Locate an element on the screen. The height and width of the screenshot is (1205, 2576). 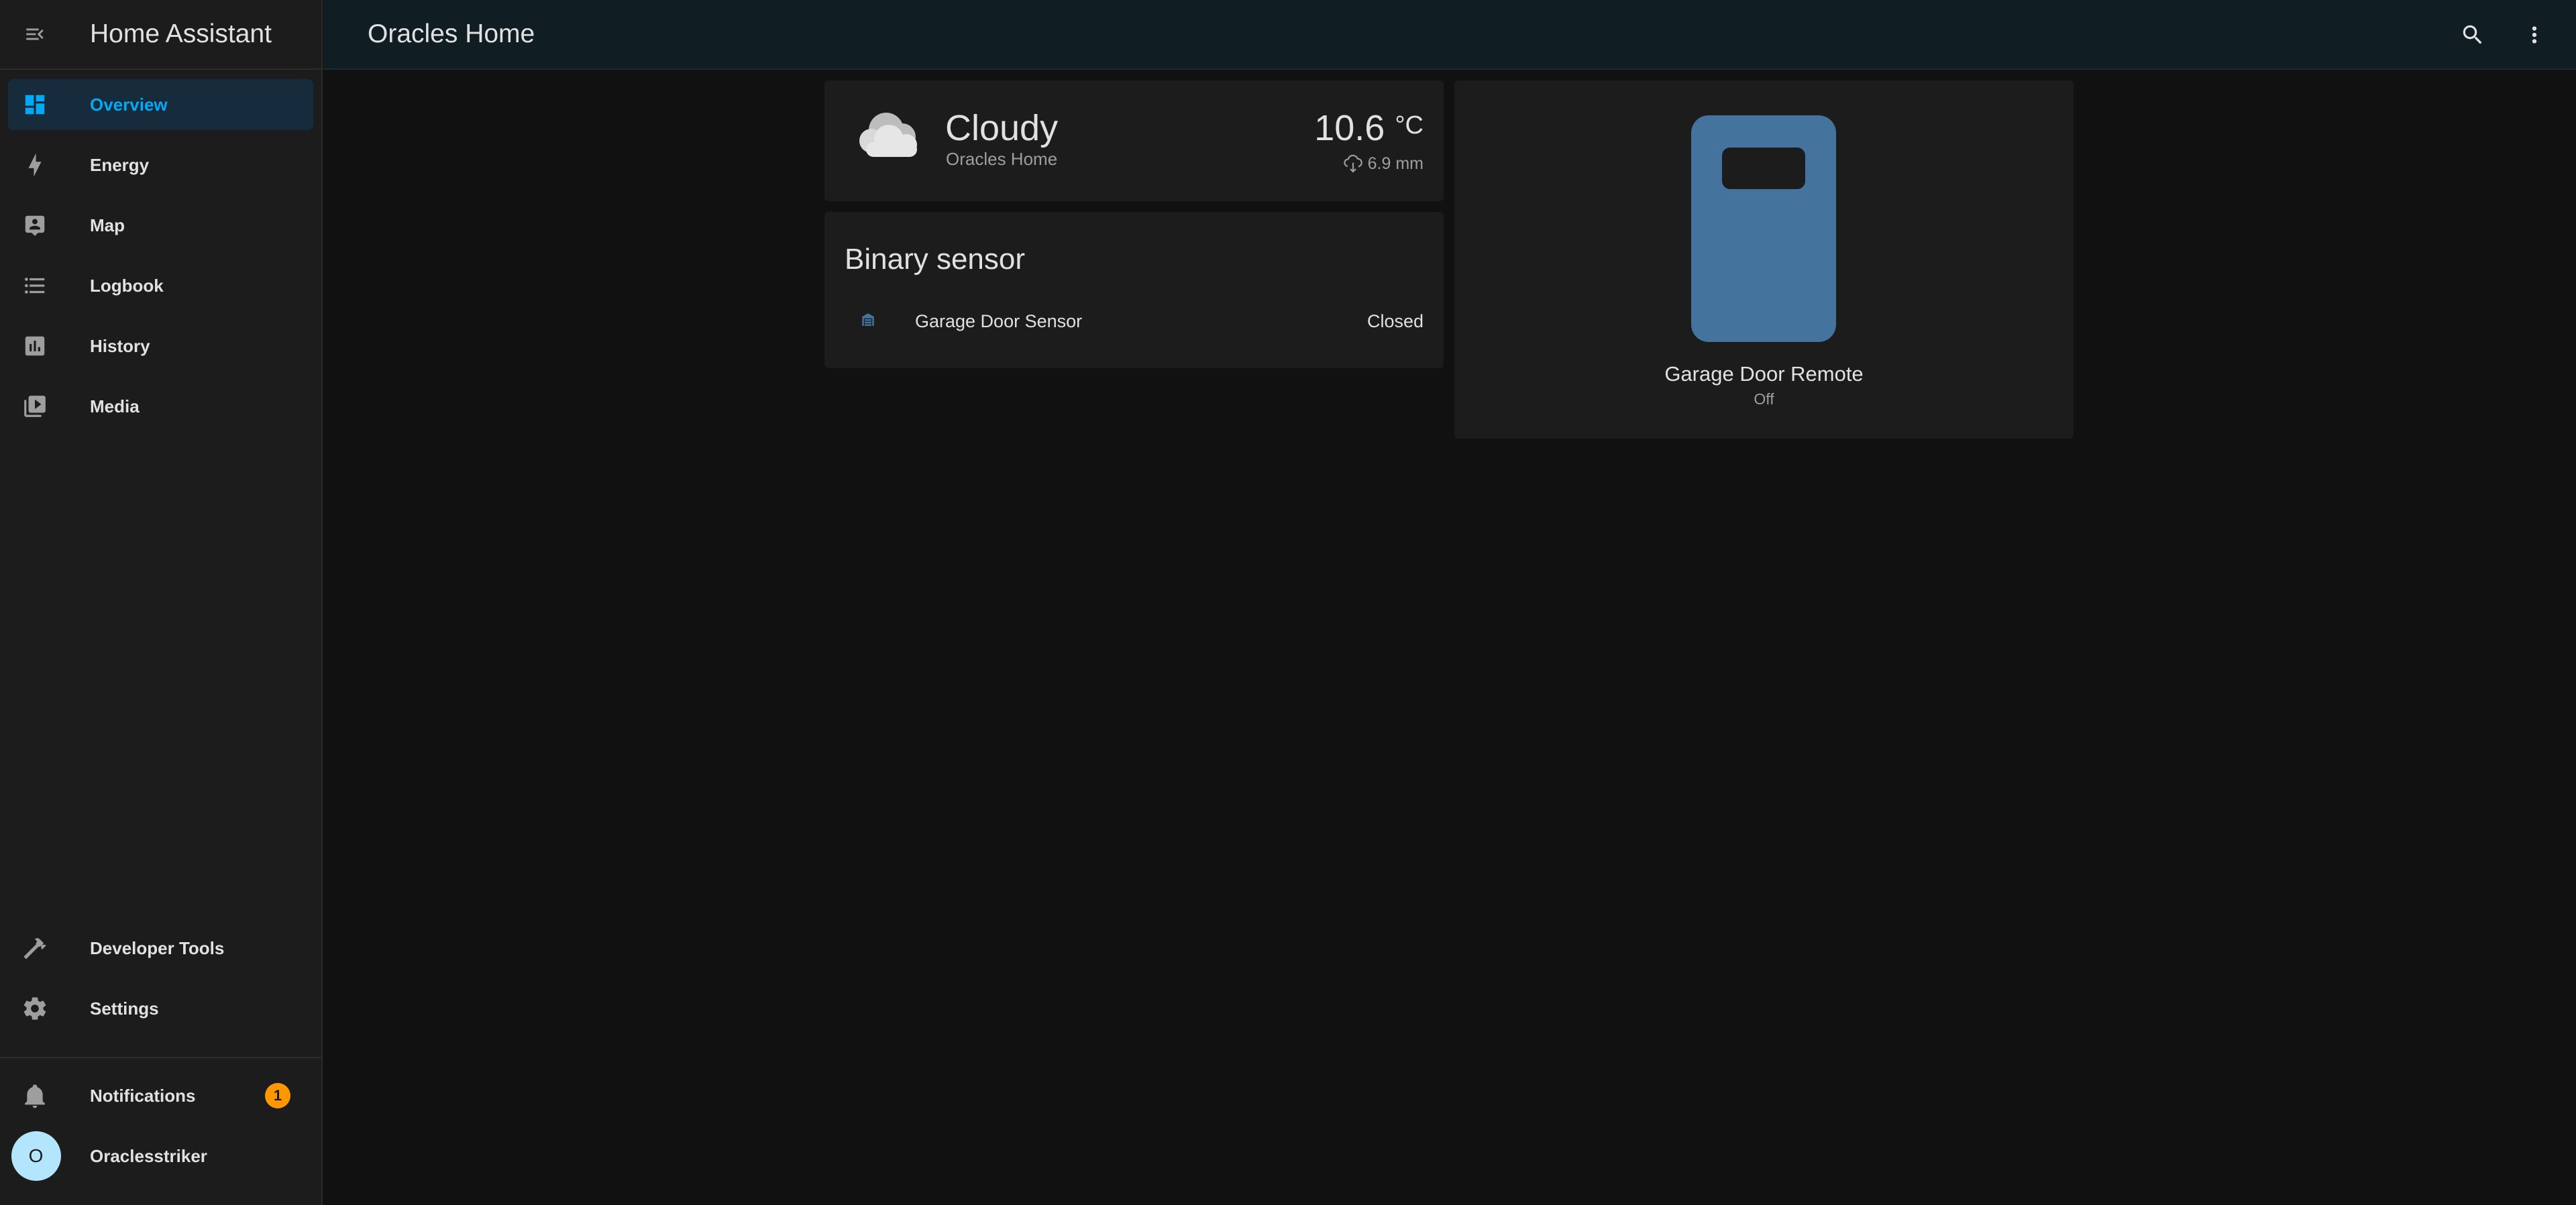
top-app-bar: Oracles Home is located at coordinates (1449, 35).